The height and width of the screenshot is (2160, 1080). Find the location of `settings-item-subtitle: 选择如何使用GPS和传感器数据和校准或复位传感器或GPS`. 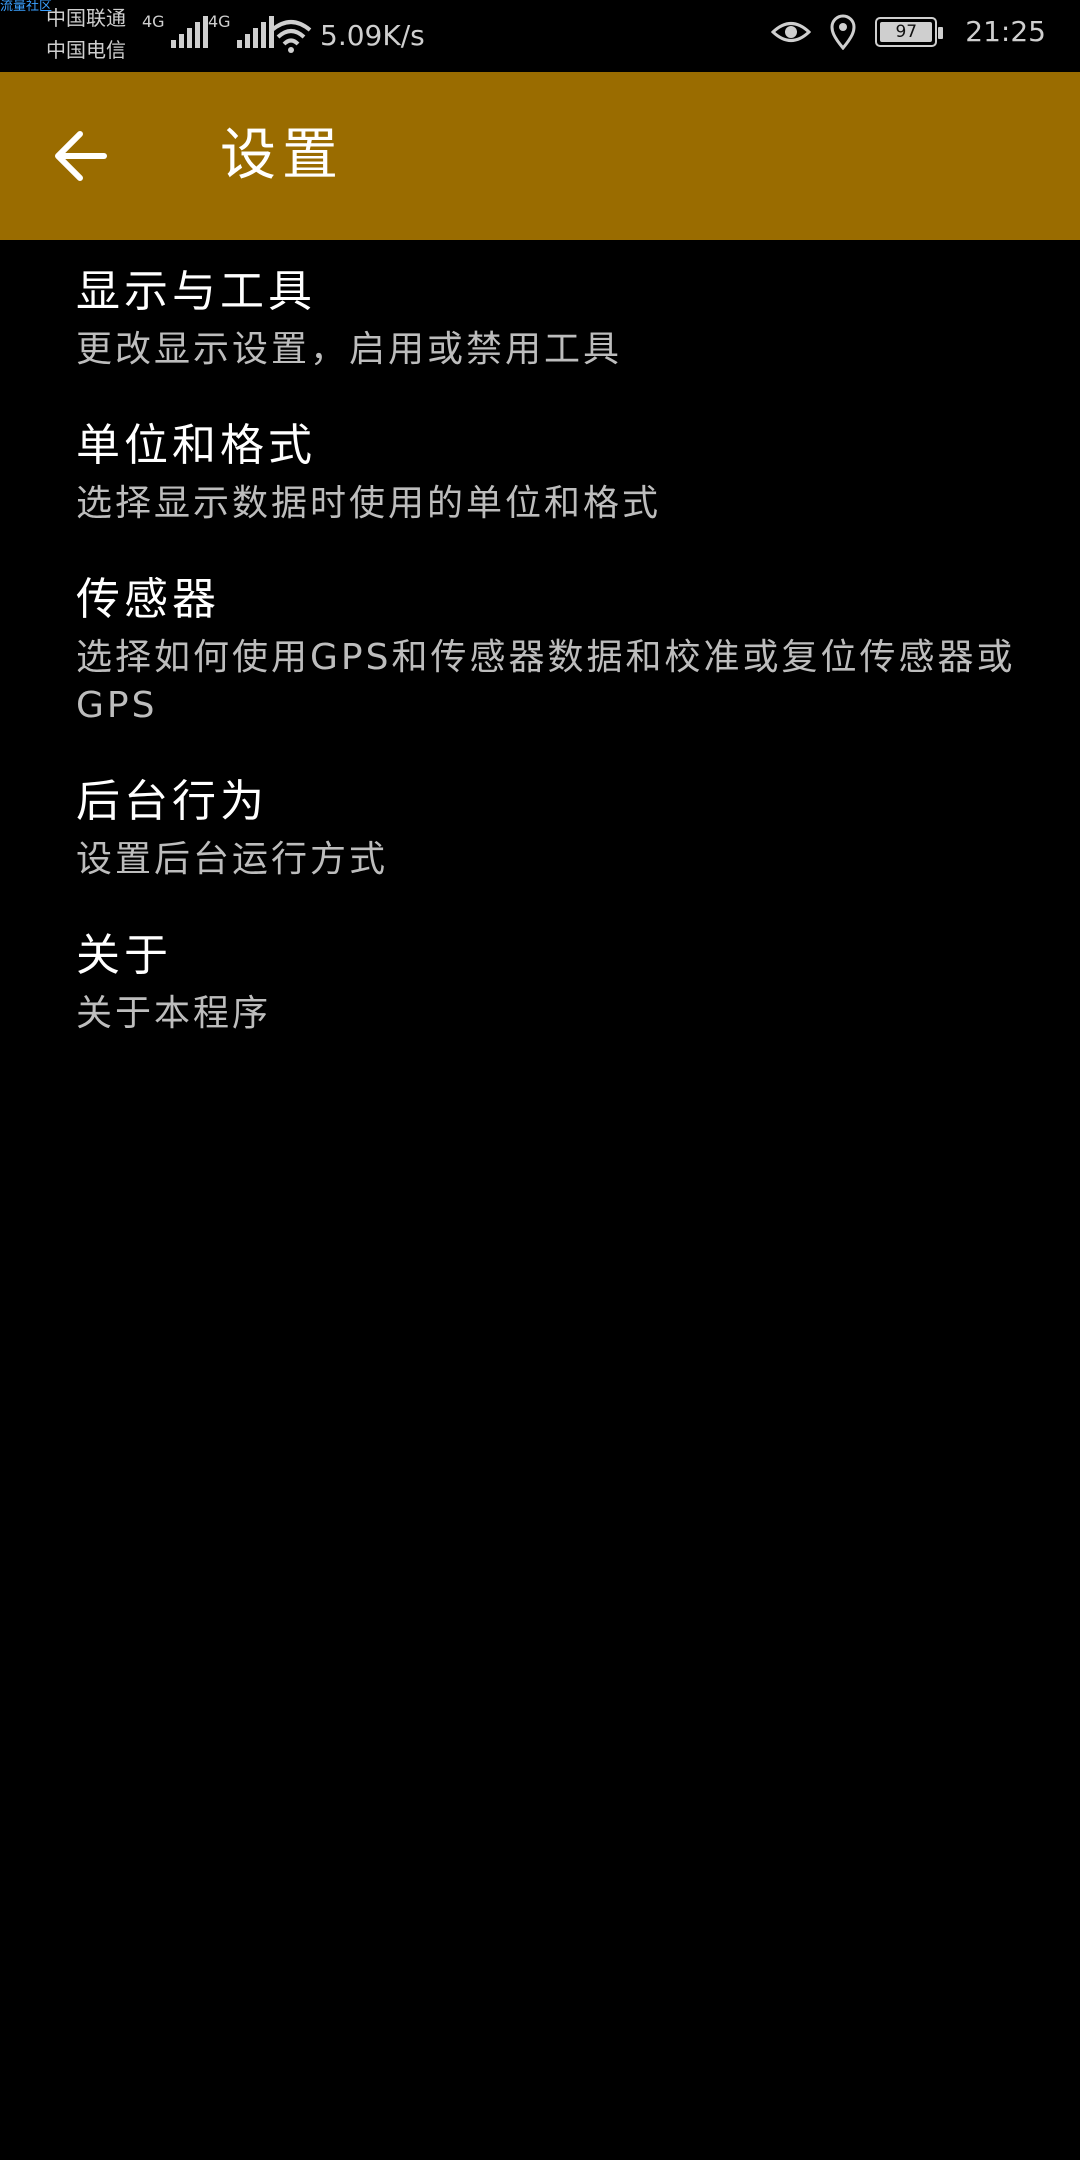

settings-item-subtitle: 选择如何使用GPS和传感器数据和校准或复位传感器或GPS is located at coordinates (546, 681).